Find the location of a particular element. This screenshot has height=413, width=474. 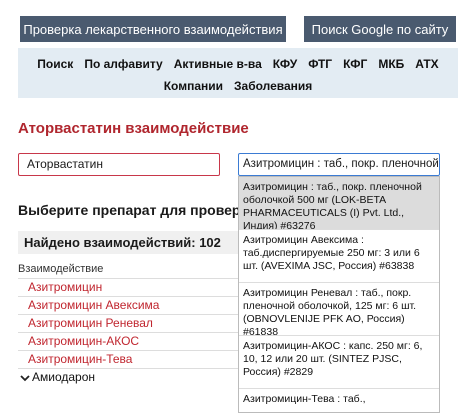

drug1-input: Аторвастатин is located at coordinates (119, 164).